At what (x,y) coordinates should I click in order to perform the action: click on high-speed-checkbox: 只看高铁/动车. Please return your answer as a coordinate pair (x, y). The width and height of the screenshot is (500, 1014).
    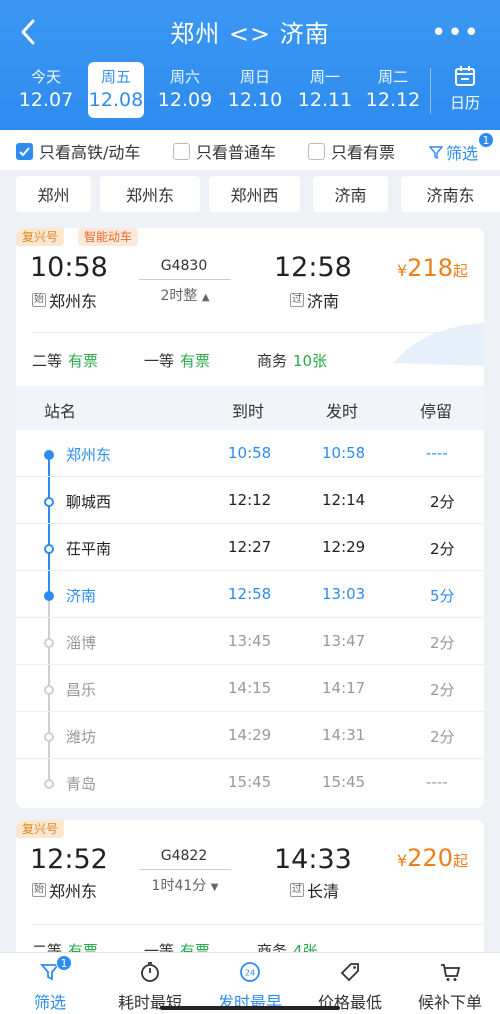
    Looking at the image, I should click on (78, 151).